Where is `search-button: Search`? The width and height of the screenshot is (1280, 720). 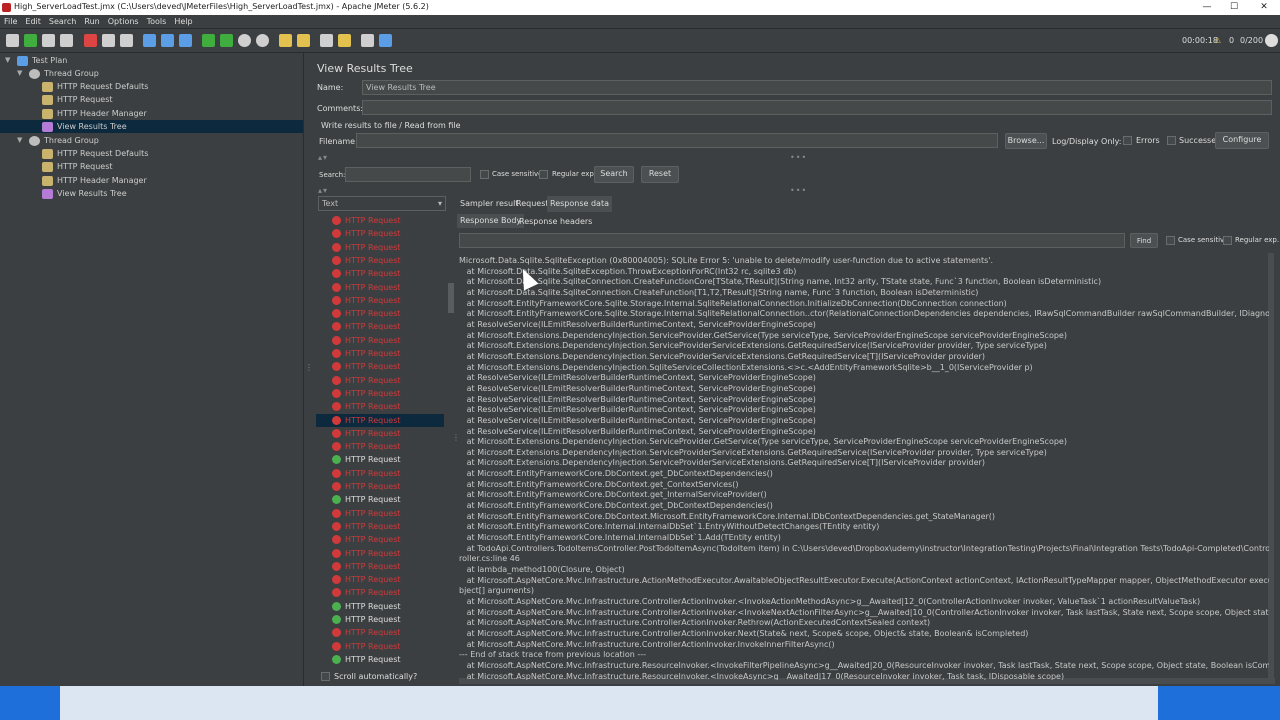
search-button: Search is located at coordinates (614, 174).